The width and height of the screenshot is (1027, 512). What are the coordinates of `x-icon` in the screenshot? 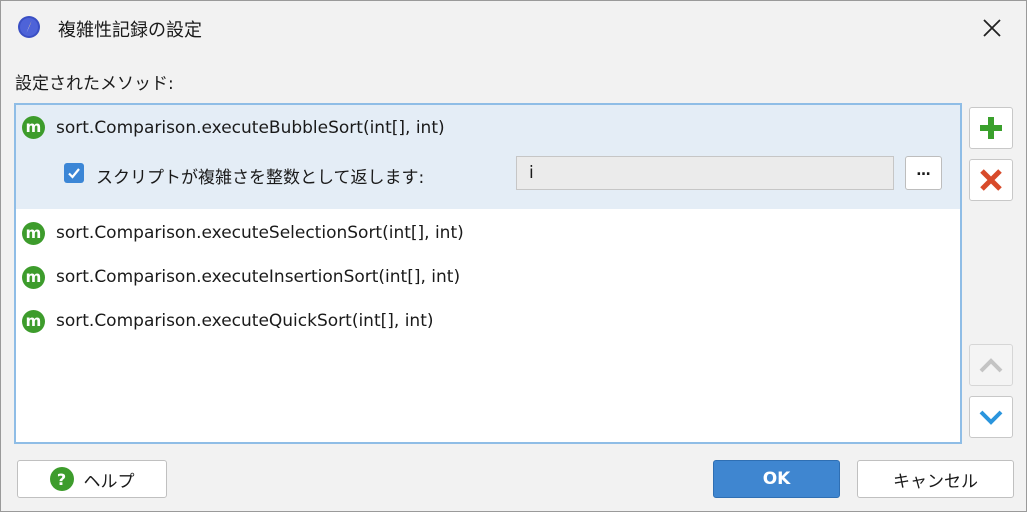 It's located at (991, 180).